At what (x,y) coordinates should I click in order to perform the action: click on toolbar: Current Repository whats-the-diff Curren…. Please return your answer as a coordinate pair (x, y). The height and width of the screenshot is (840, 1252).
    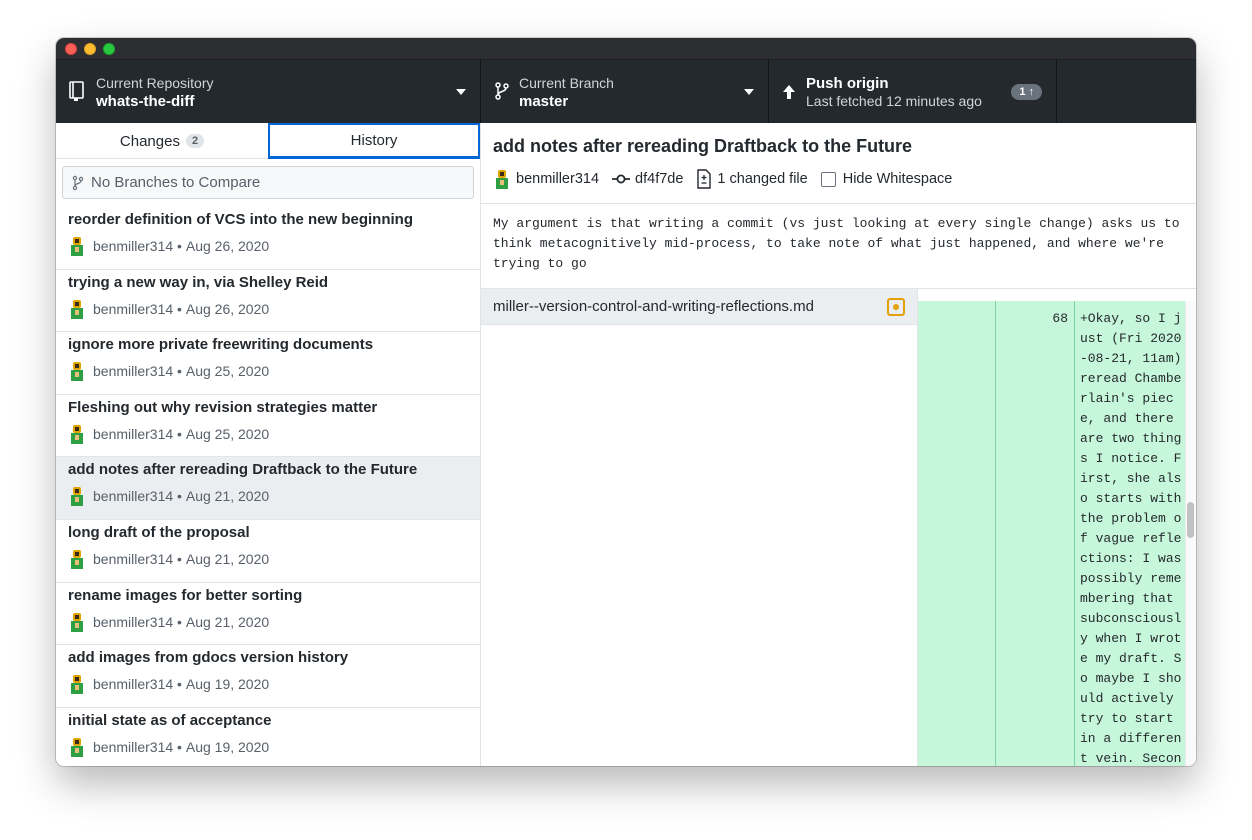
    Looking at the image, I should click on (626, 91).